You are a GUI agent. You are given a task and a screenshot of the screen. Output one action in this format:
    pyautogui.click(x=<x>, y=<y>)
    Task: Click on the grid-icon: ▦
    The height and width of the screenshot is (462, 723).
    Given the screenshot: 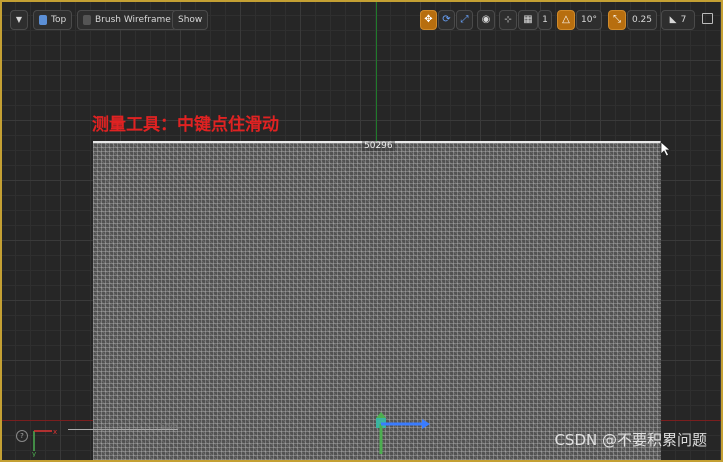 What is the action you would take?
    pyautogui.click(x=528, y=19)
    